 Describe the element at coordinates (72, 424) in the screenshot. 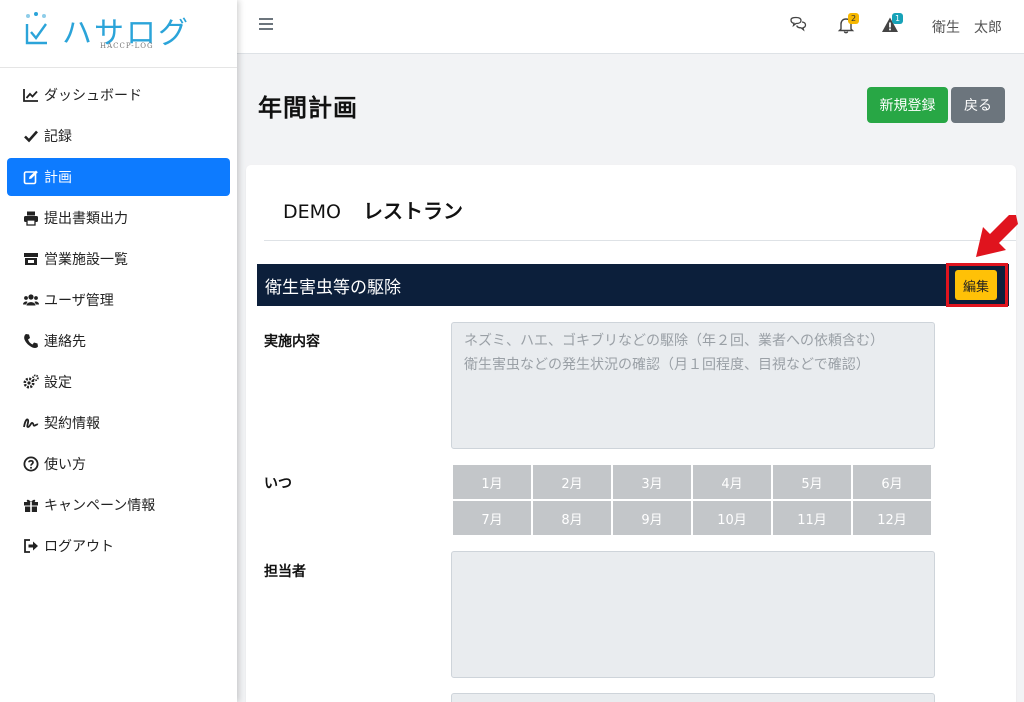

I see `sidebar-item-label: 契約情報` at that location.